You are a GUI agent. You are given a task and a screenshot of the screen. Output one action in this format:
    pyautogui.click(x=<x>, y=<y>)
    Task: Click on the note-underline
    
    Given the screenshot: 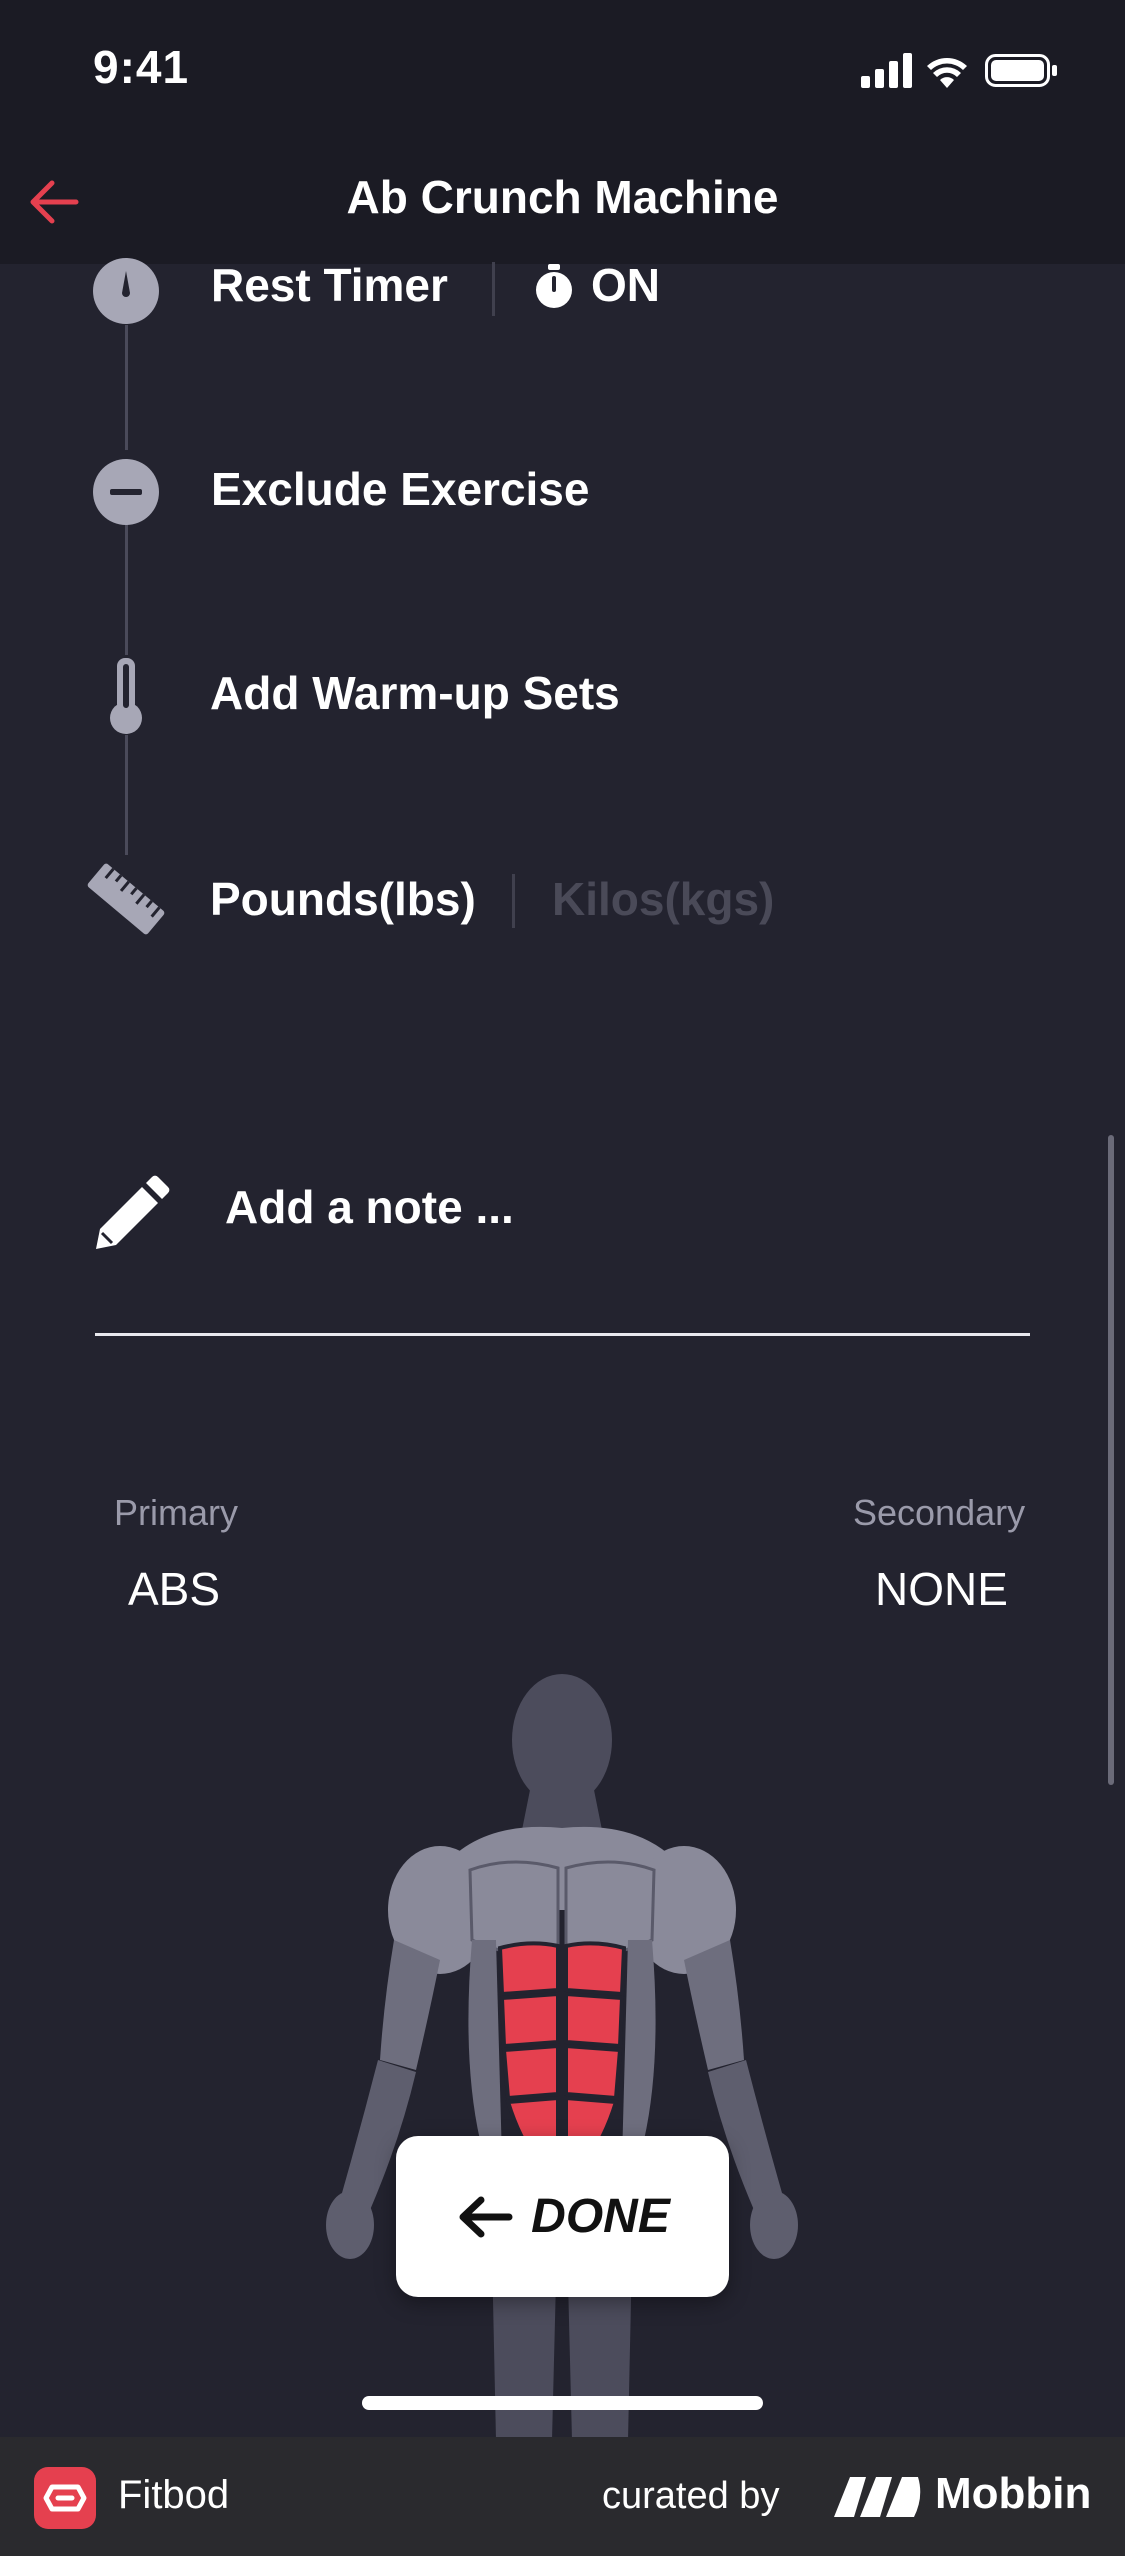 What is the action you would take?
    pyautogui.click(x=562, y=1334)
    